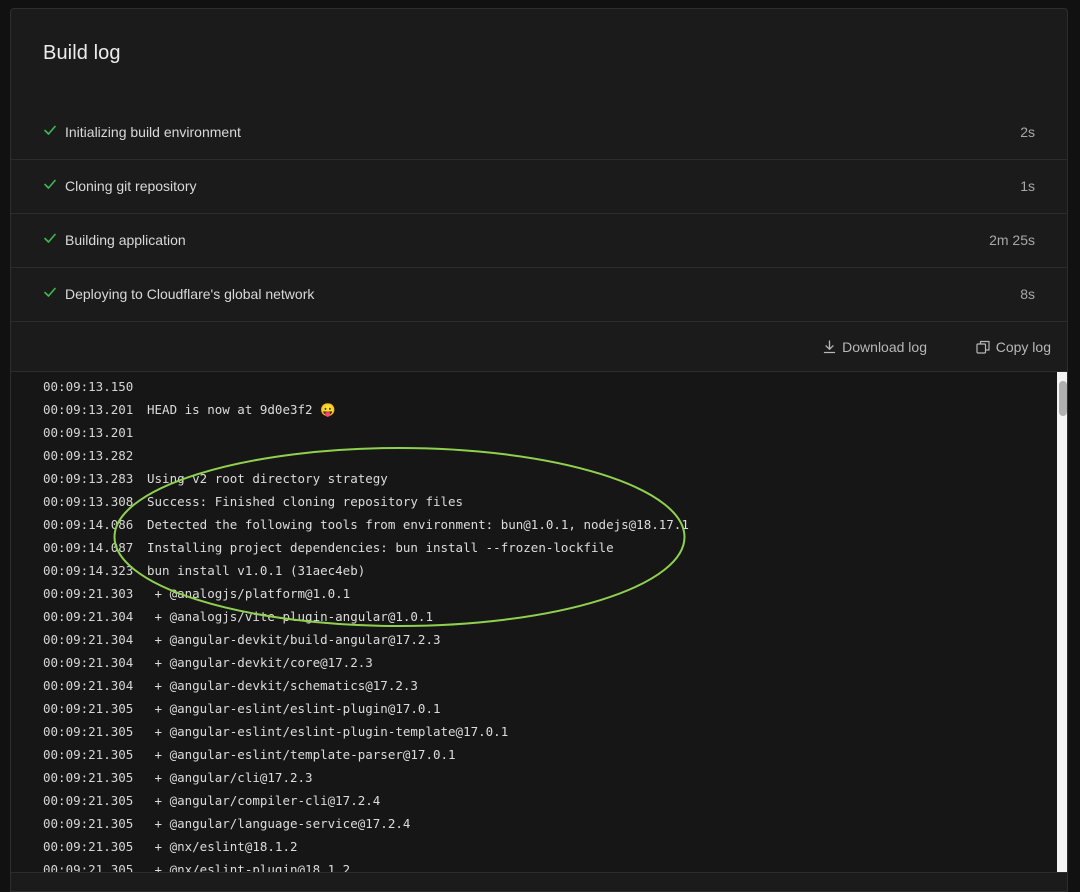 The image size is (1080, 892). Describe the element at coordinates (1012, 240) in the screenshot. I see `build-step-duration: 2m 25s` at that location.